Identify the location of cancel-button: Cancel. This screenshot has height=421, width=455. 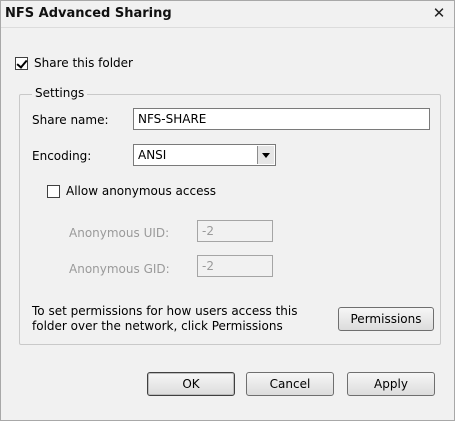
(290, 384).